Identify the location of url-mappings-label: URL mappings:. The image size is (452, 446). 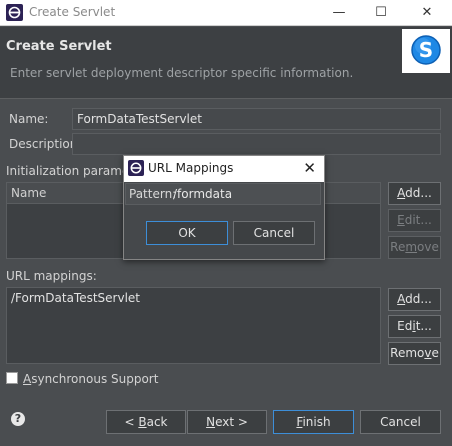
(51, 276).